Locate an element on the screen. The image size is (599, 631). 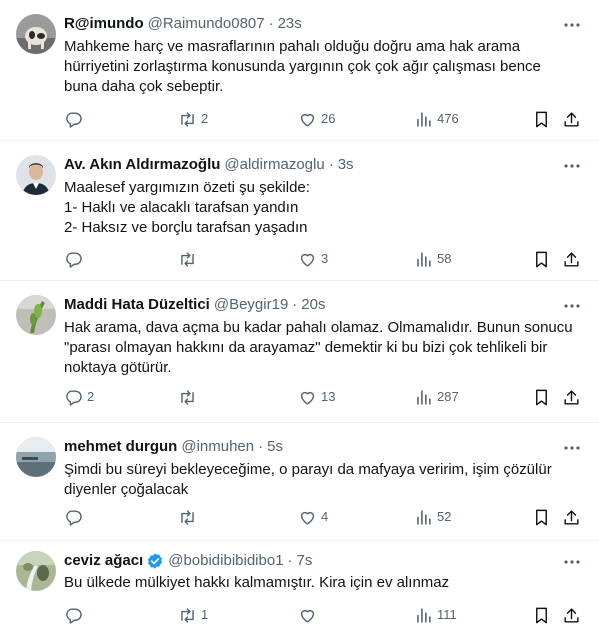
views-button: 58 is located at coordinates (432, 259).